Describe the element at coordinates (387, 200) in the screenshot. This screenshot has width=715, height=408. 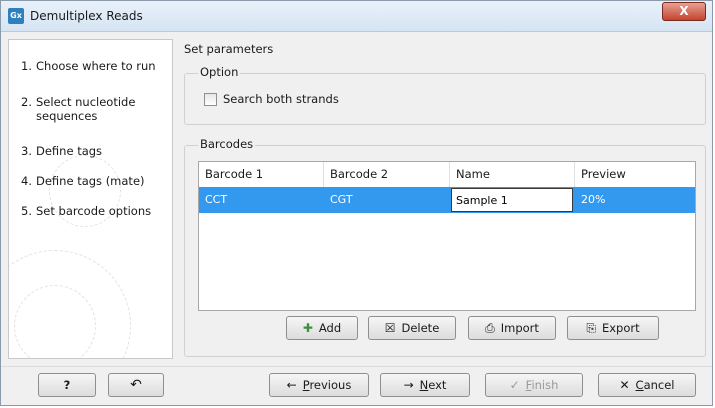
I see `cell-barcode-2: CGT` at that location.